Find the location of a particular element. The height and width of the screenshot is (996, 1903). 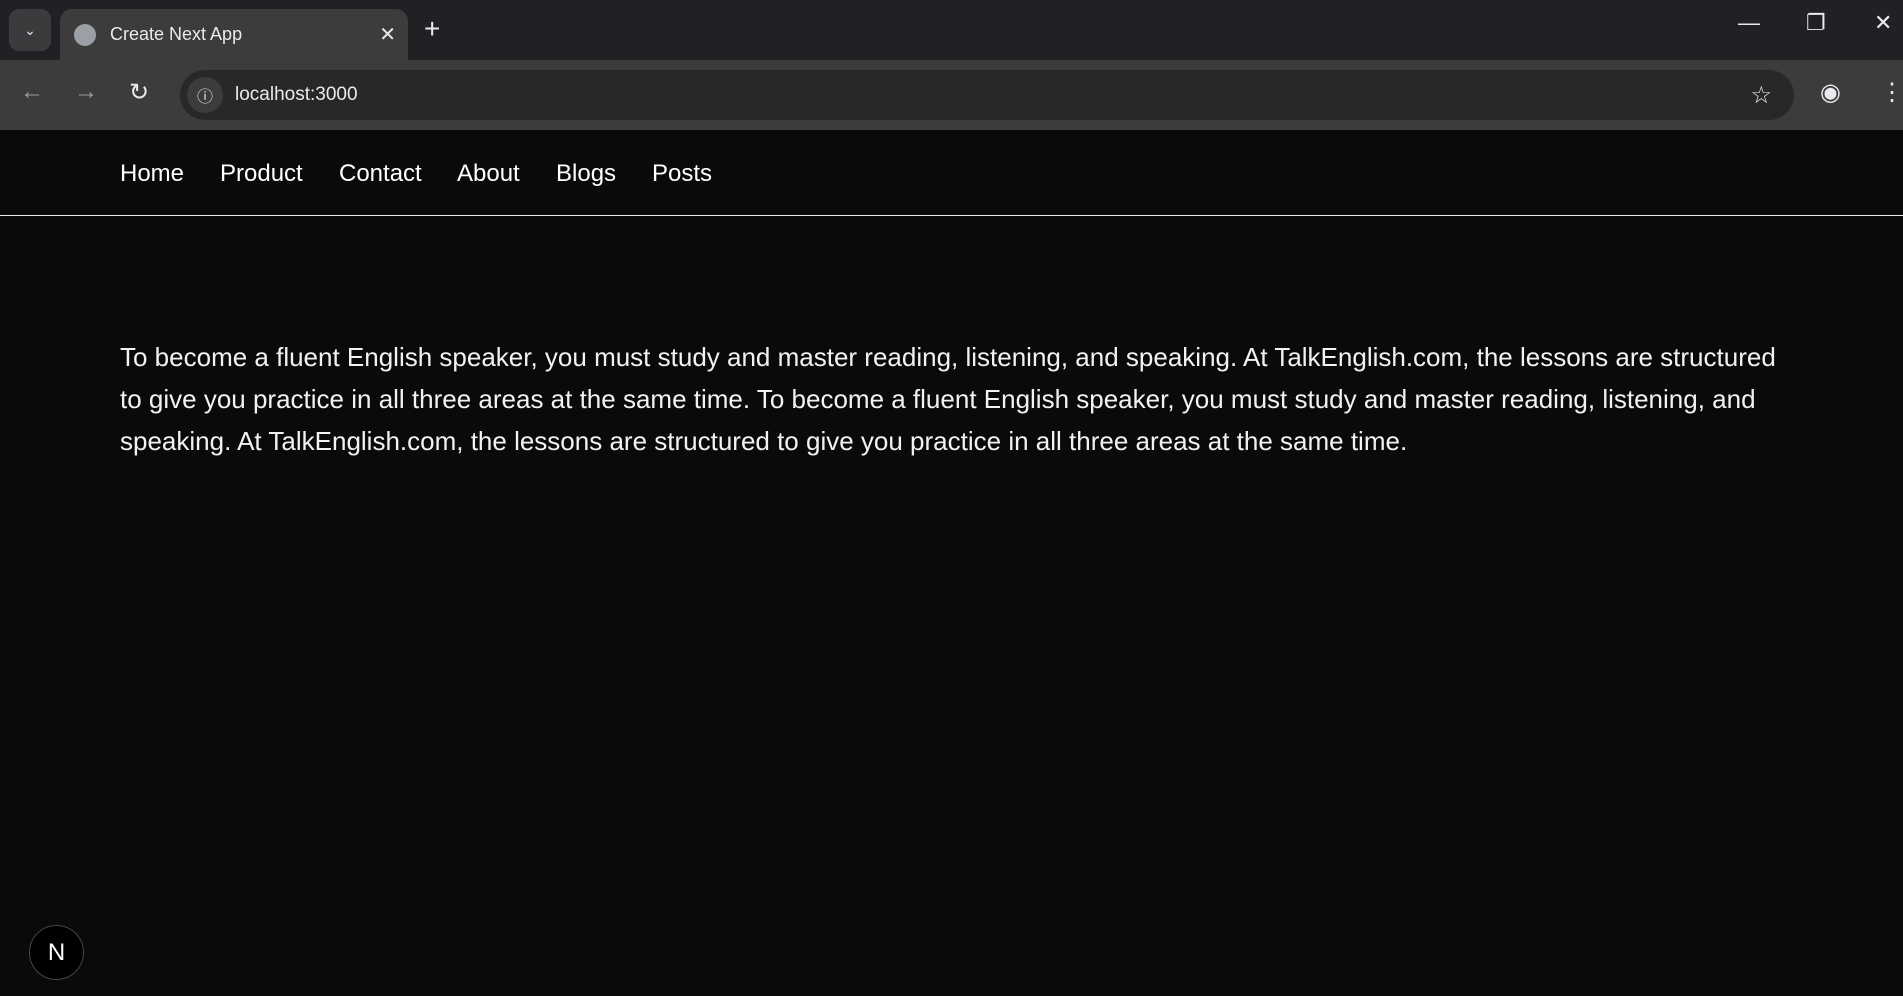

chevron-down-icon: ⌄ is located at coordinates (30, 29).